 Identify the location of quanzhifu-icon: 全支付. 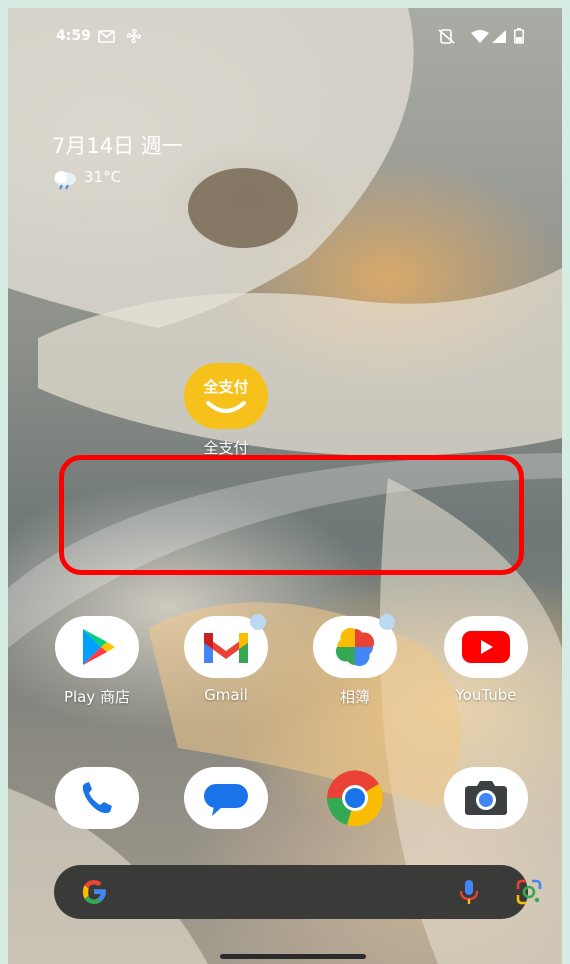
(226, 396).